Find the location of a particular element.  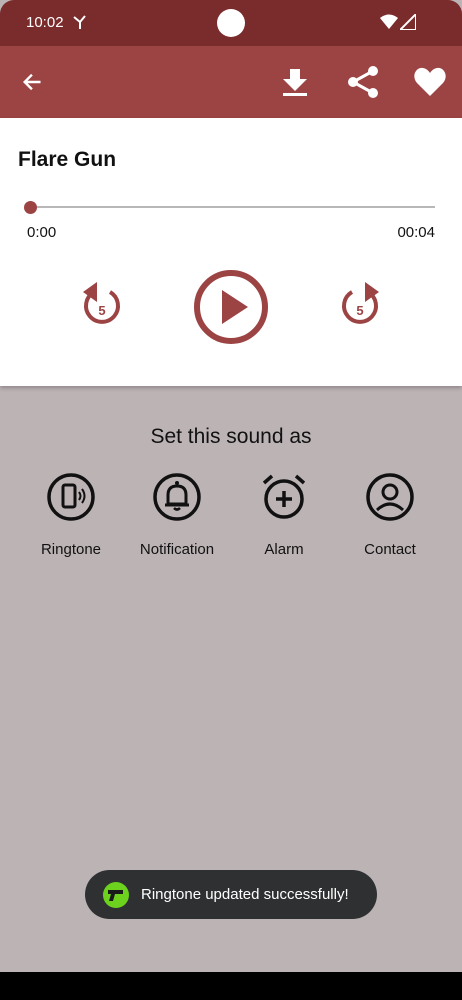

seek-bar is located at coordinates (232, 207).